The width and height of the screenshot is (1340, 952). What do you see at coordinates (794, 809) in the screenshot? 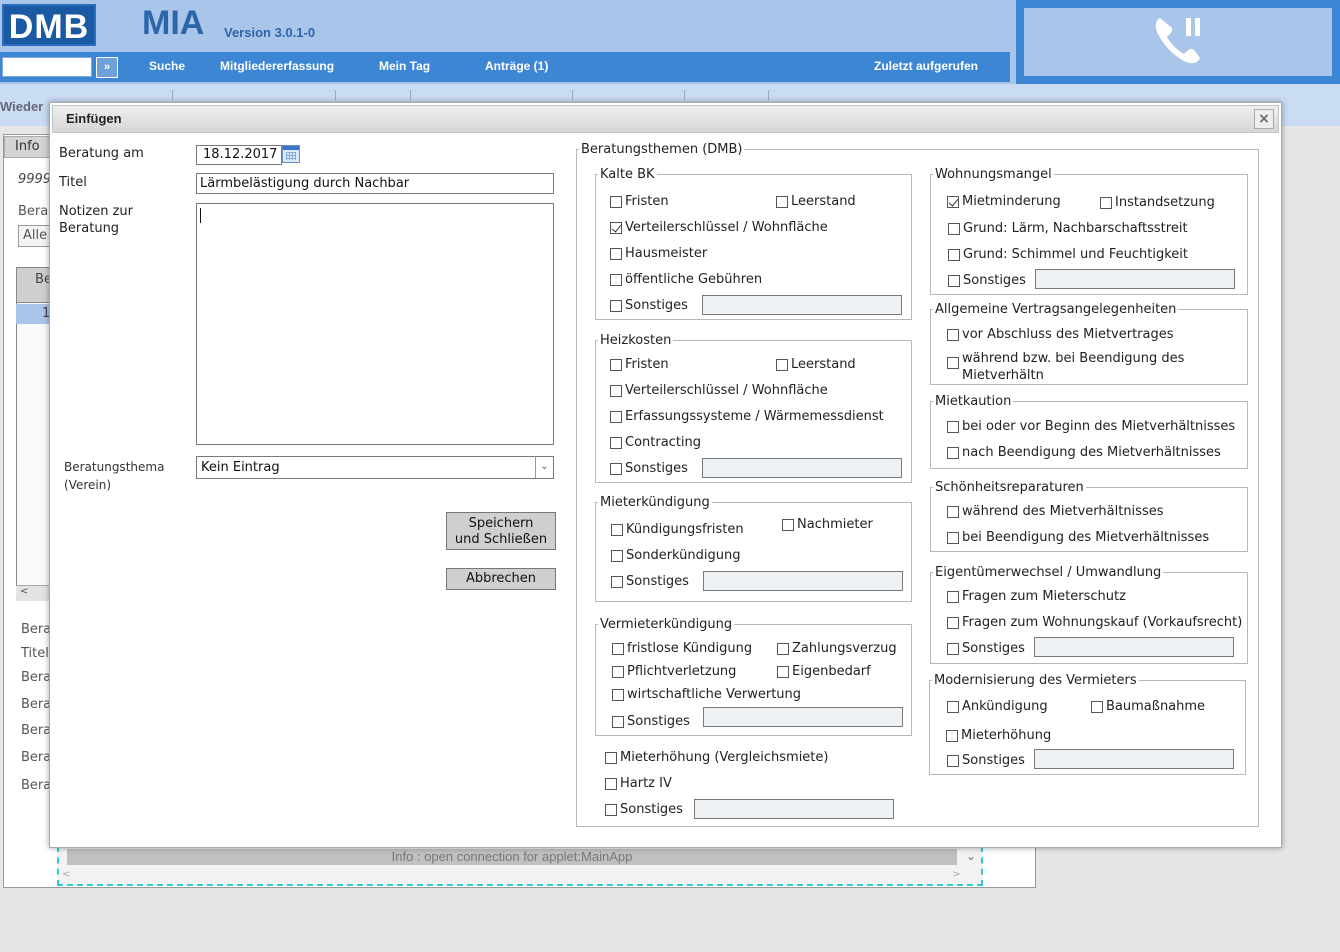
I see `themen-sonstiges-input` at bounding box center [794, 809].